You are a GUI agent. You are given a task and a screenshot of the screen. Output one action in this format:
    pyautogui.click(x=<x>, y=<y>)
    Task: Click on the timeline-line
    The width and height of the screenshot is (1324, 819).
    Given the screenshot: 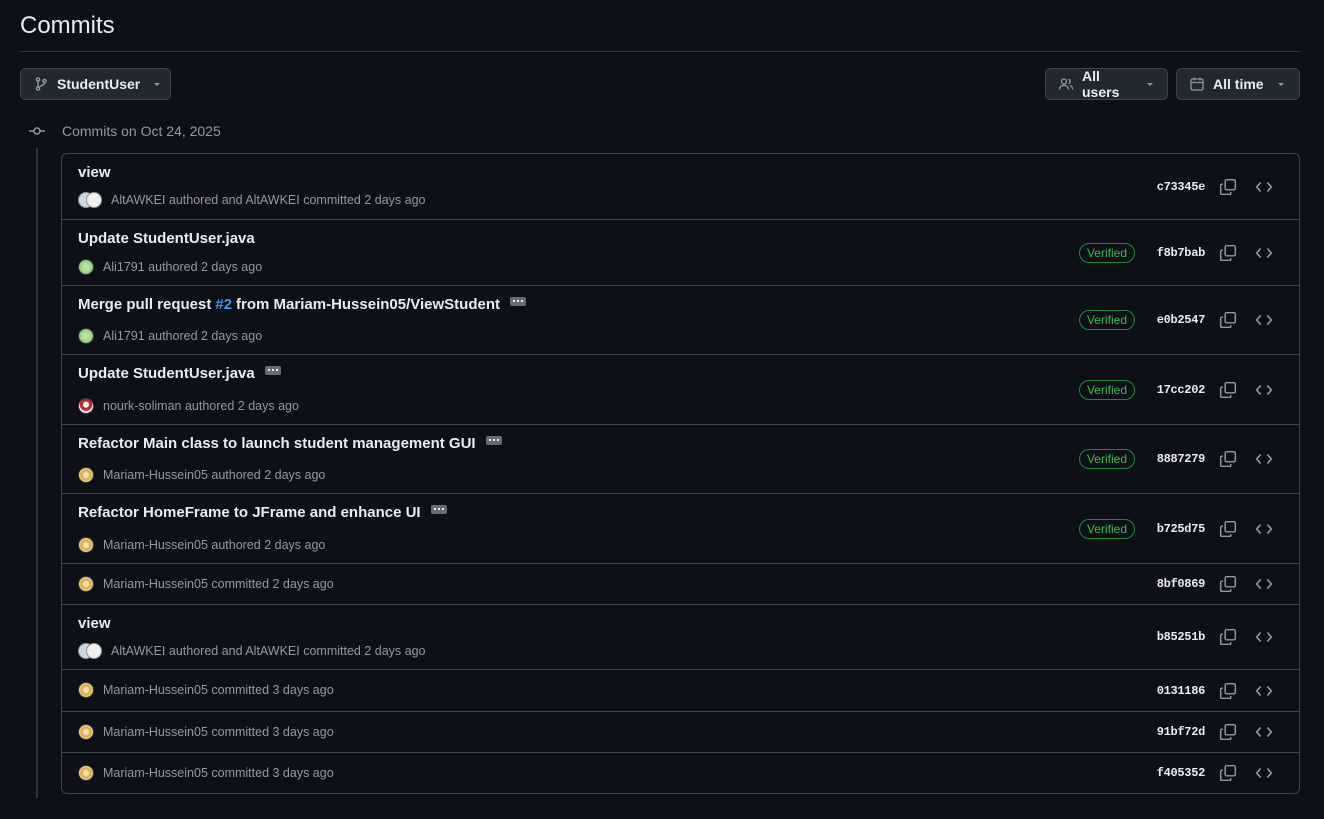 What is the action you would take?
    pyautogui.click(x=37, y=473)
    